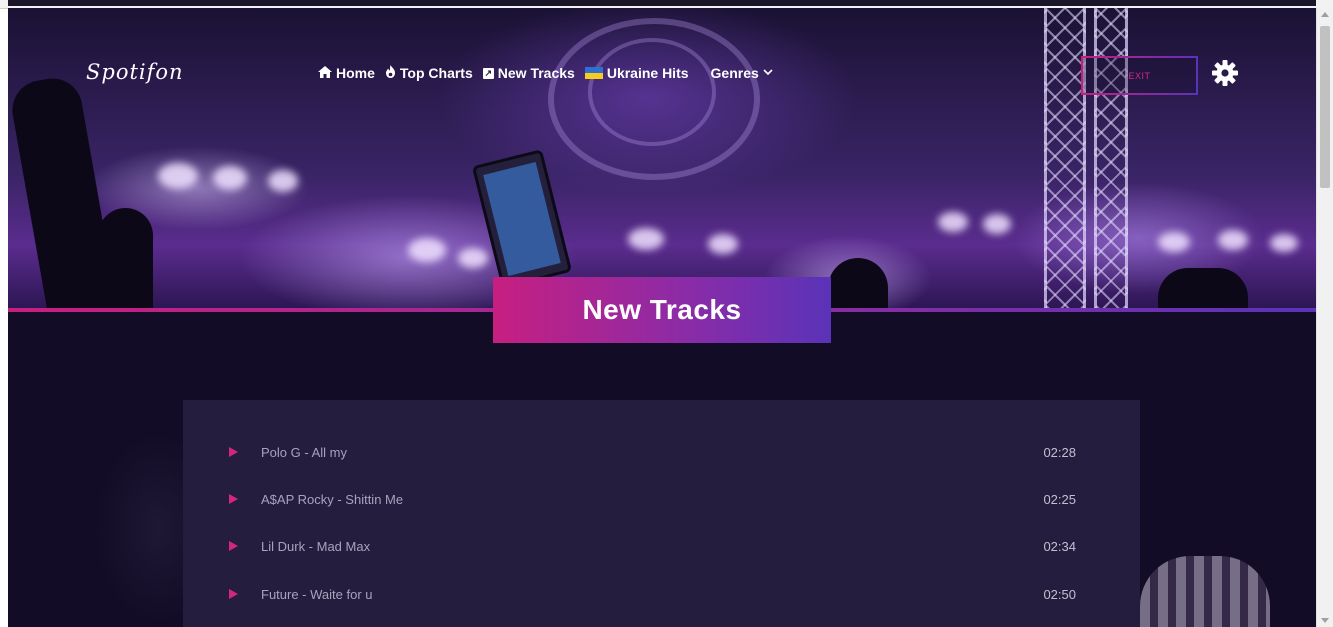 The height and width of the screenshot is (627, 1333). Describe the element at coordinates (661, 546) in the screenshot. I see `list-item: Lil Durk - Mad Max 02:34` at that location.